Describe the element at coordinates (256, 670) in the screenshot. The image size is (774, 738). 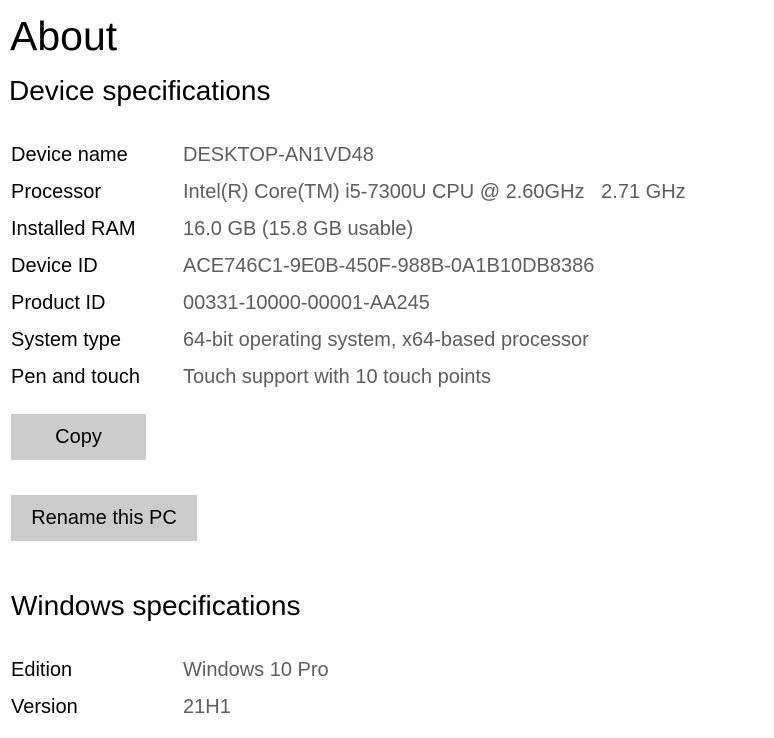
I see `edition-value: Windows 10 Pro` at that location.